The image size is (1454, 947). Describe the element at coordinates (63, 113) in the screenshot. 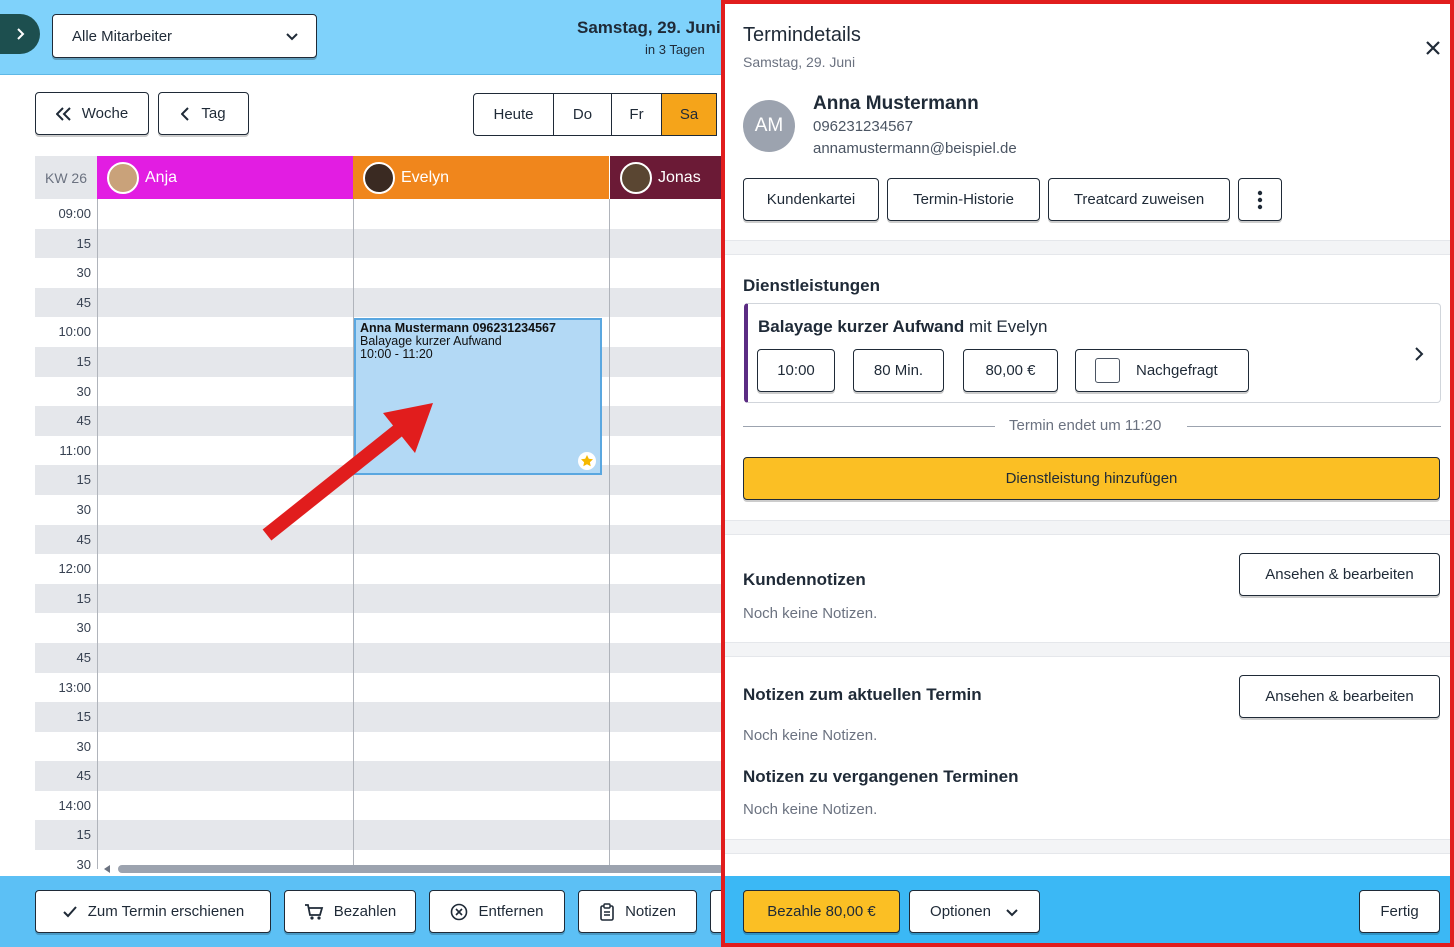

I see `double-chevron-left-icon` at that location.